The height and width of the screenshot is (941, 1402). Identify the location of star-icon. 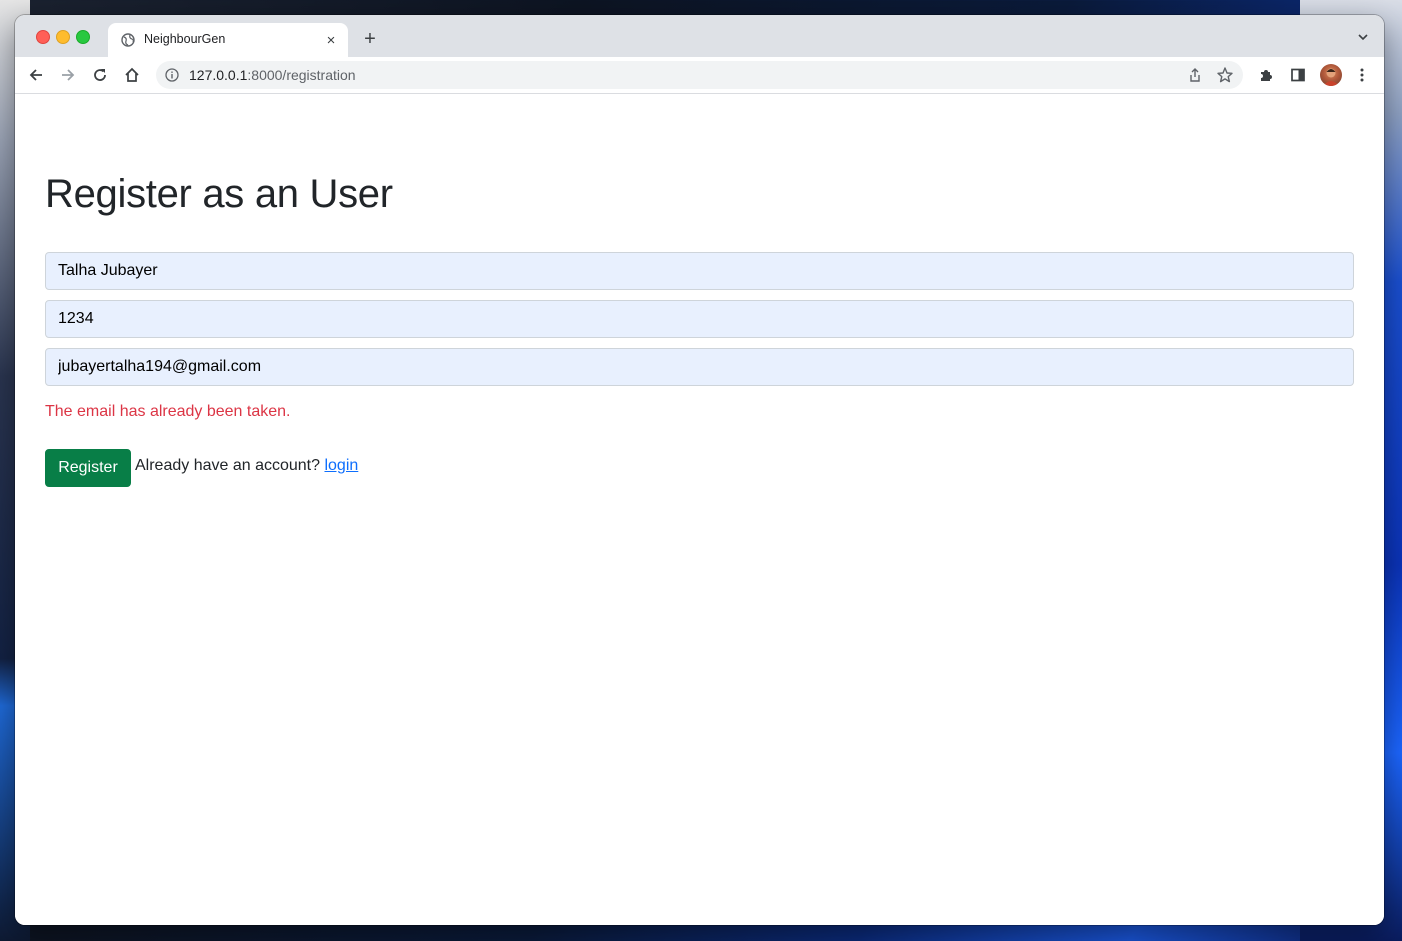
(1225, 75).